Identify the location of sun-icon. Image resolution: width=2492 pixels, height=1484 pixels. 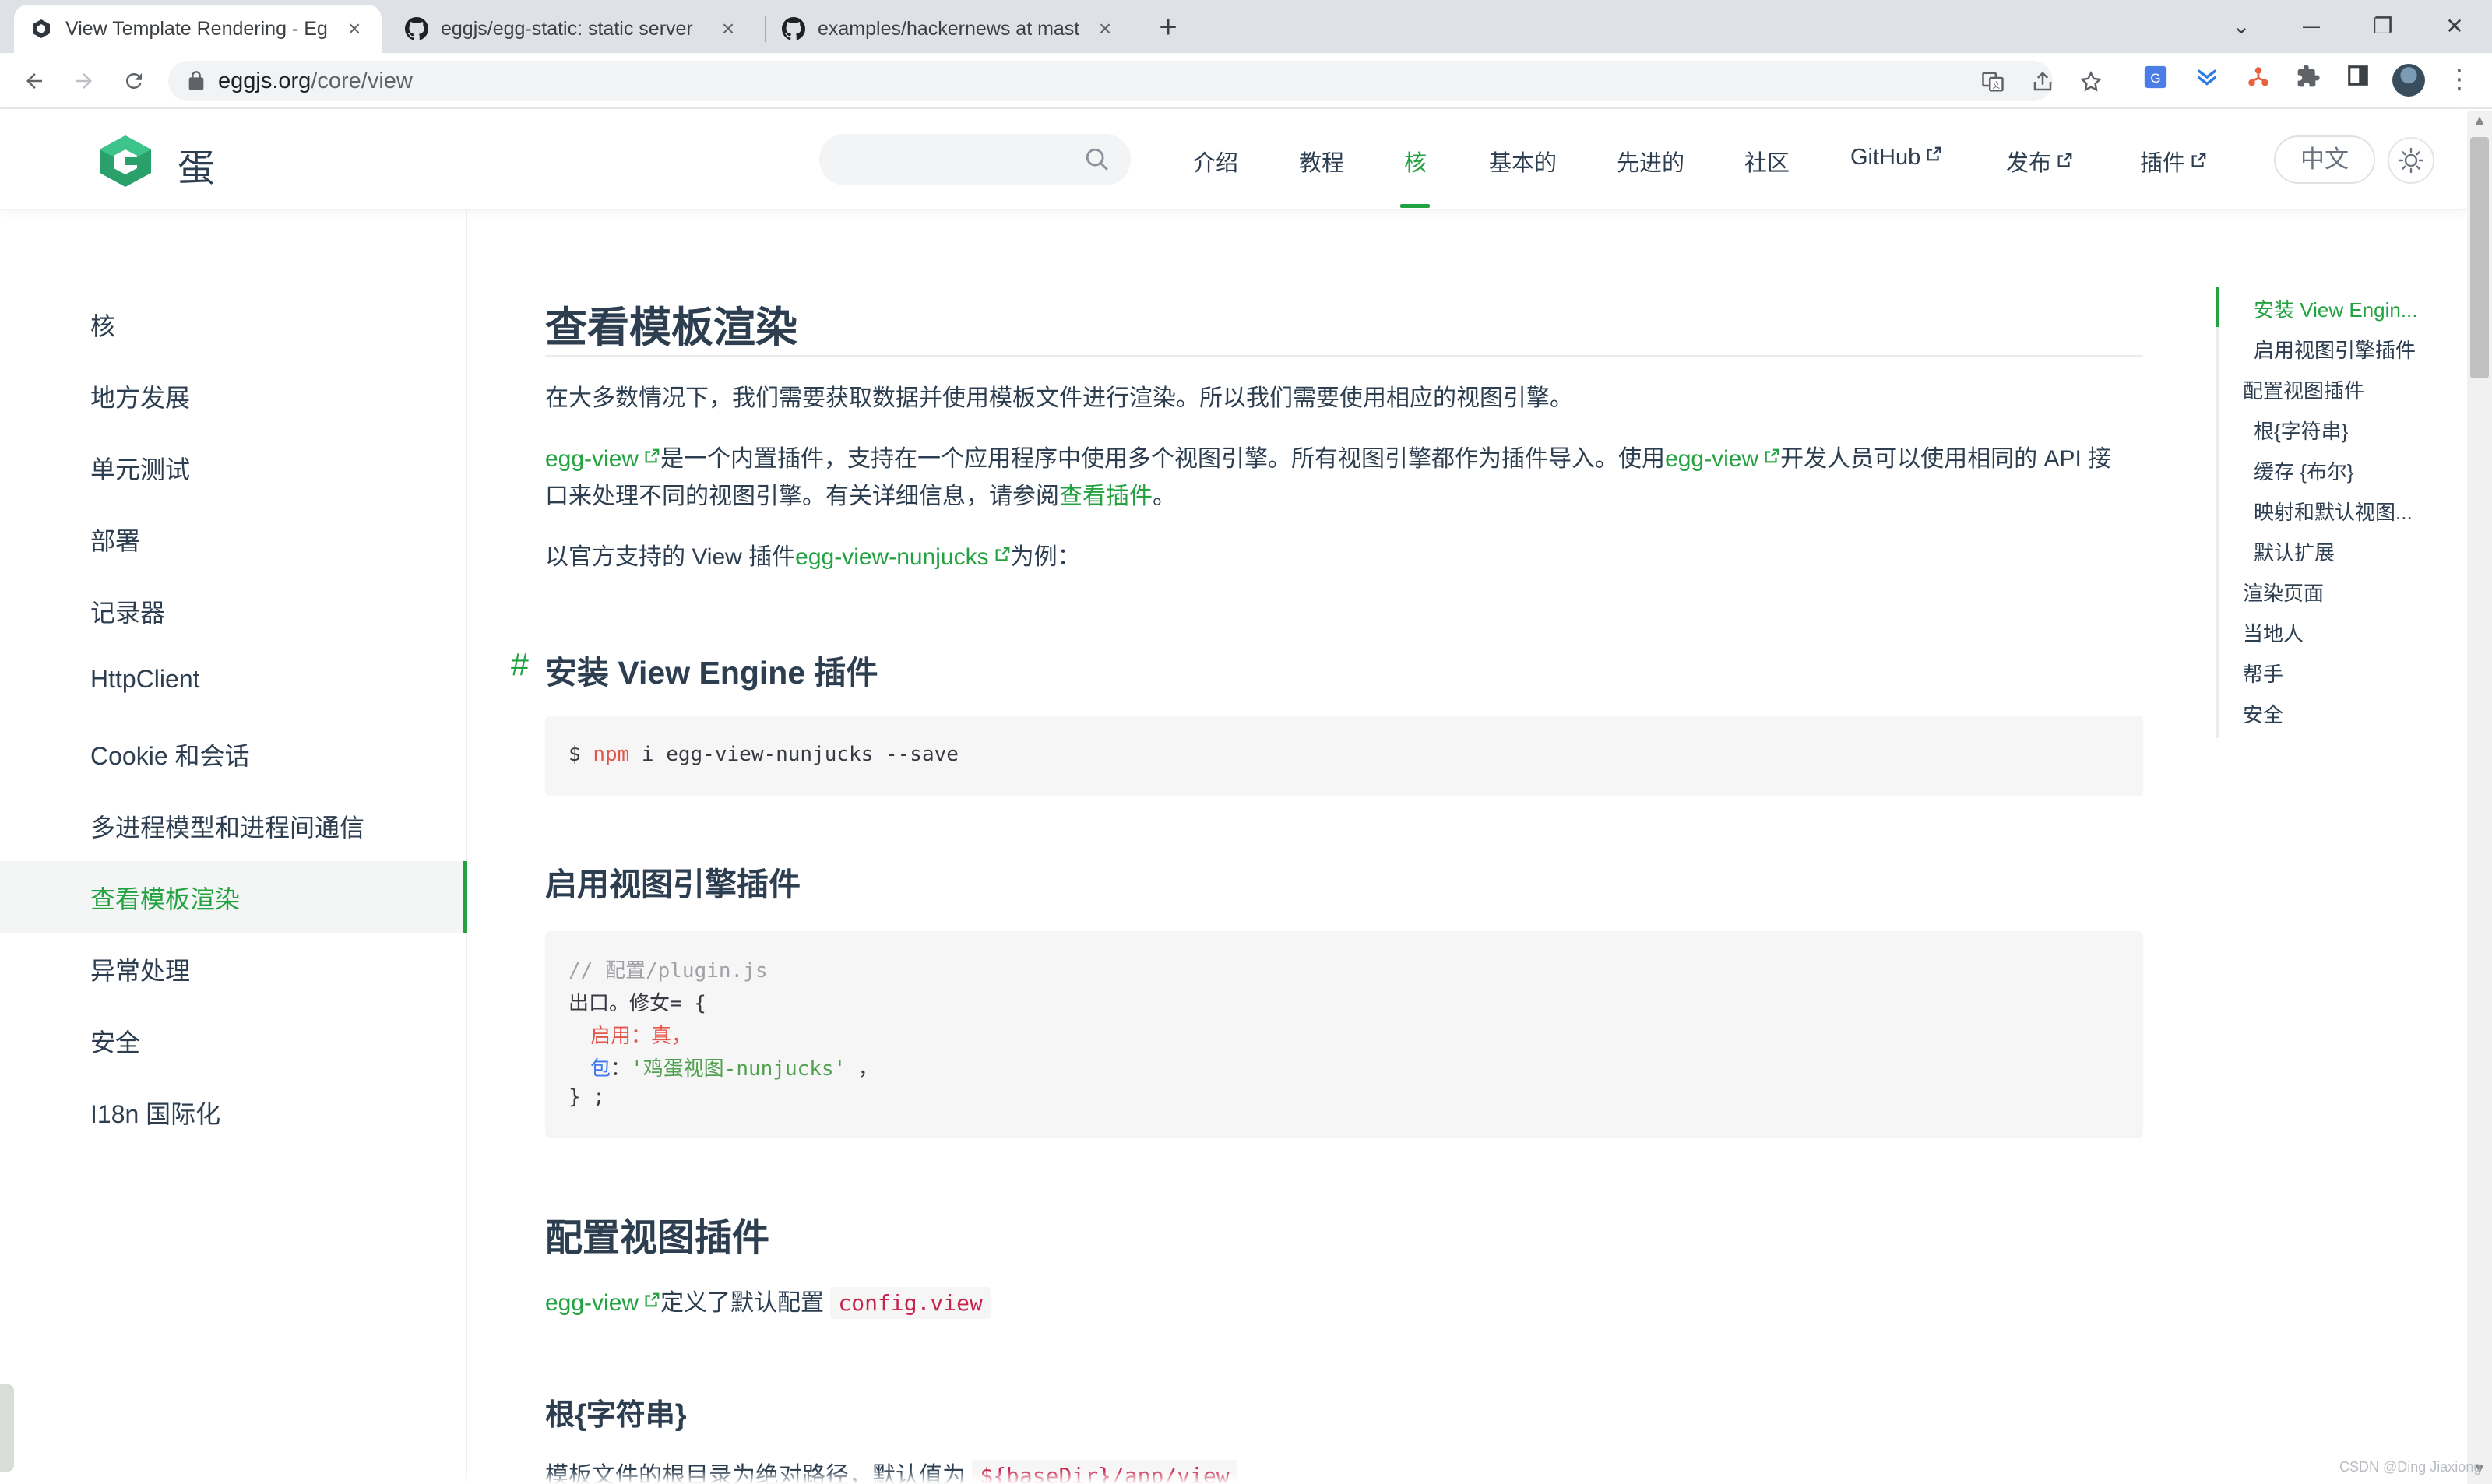
(2411, 160).